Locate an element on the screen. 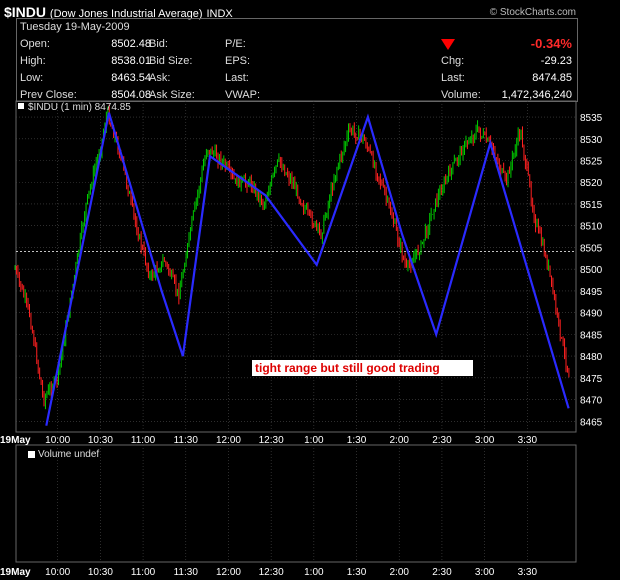 Image resolution: width=620 pixels, height=580 pixels. volume-legend-label: Volume undef is located at coordinates (69, 454).